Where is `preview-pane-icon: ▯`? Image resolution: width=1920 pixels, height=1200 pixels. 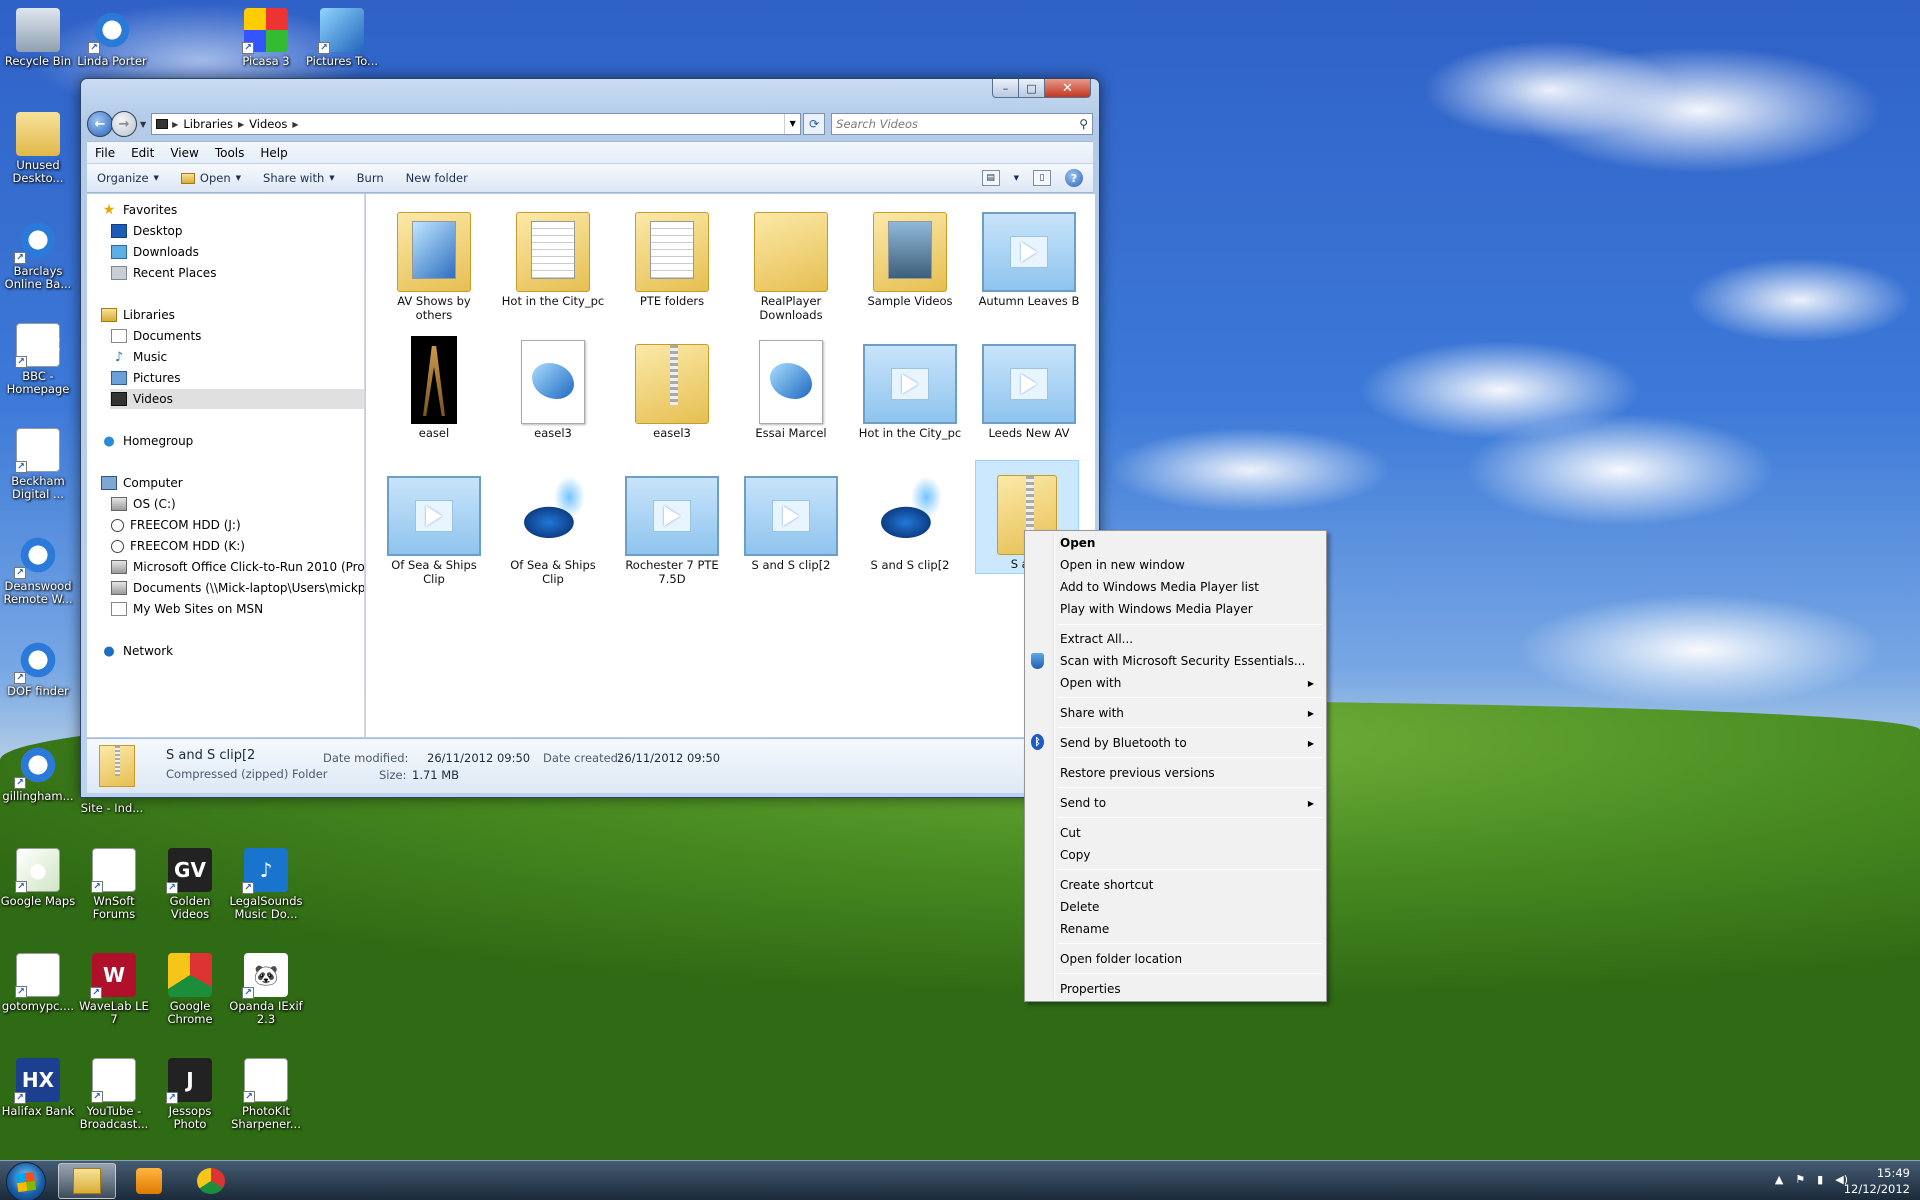 preview-pane-icon: ▯ is located at coordinates (1042, 178).